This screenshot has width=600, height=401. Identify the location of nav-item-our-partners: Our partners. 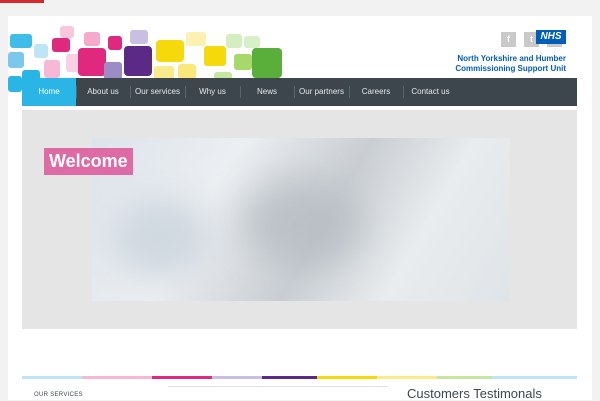
(321, 92).